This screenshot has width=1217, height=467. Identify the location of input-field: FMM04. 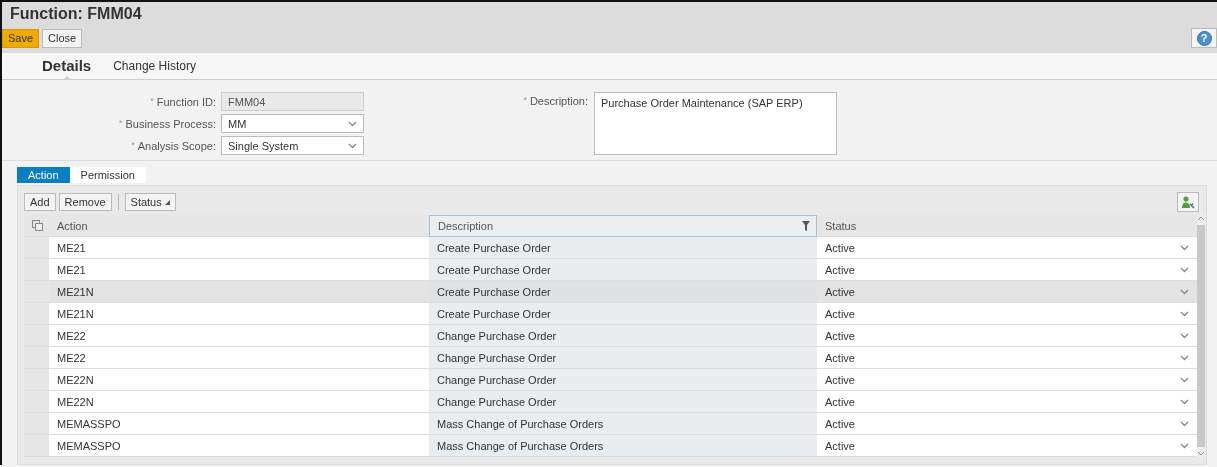
(292, 101).